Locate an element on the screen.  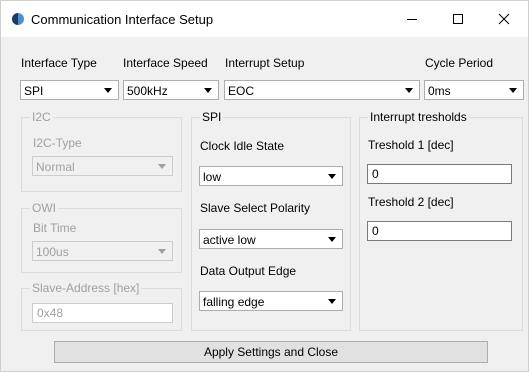
data-output-label: Data Output Edge is located at coordinates (248, 271).